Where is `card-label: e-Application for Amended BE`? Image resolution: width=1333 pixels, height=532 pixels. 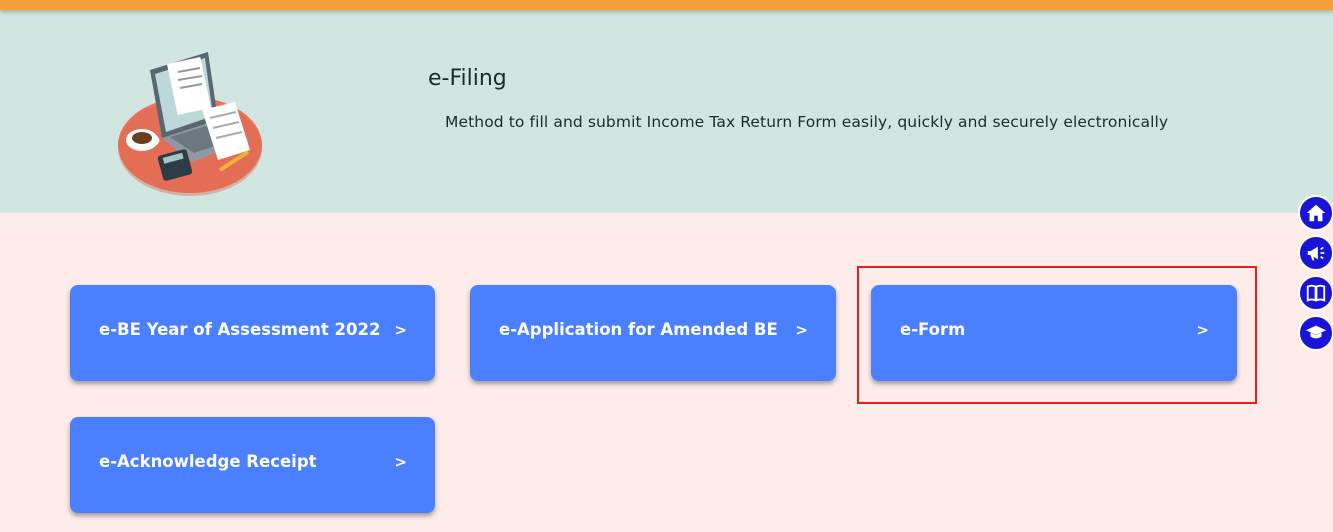 card-label: e-Application for Amended BE is located at coordinates (638, 329).